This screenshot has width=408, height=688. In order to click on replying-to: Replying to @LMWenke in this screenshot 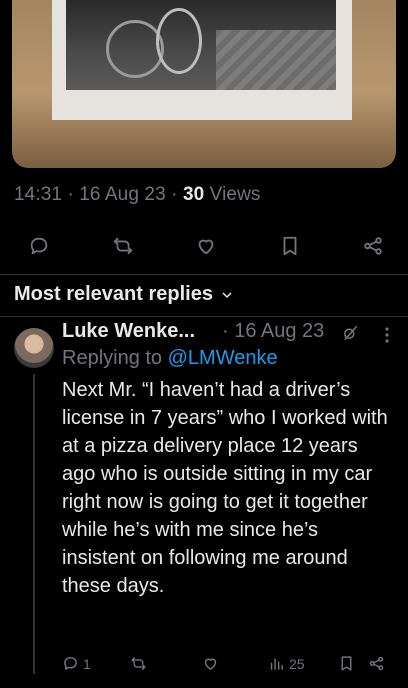, I will do `click(170, 358)`.